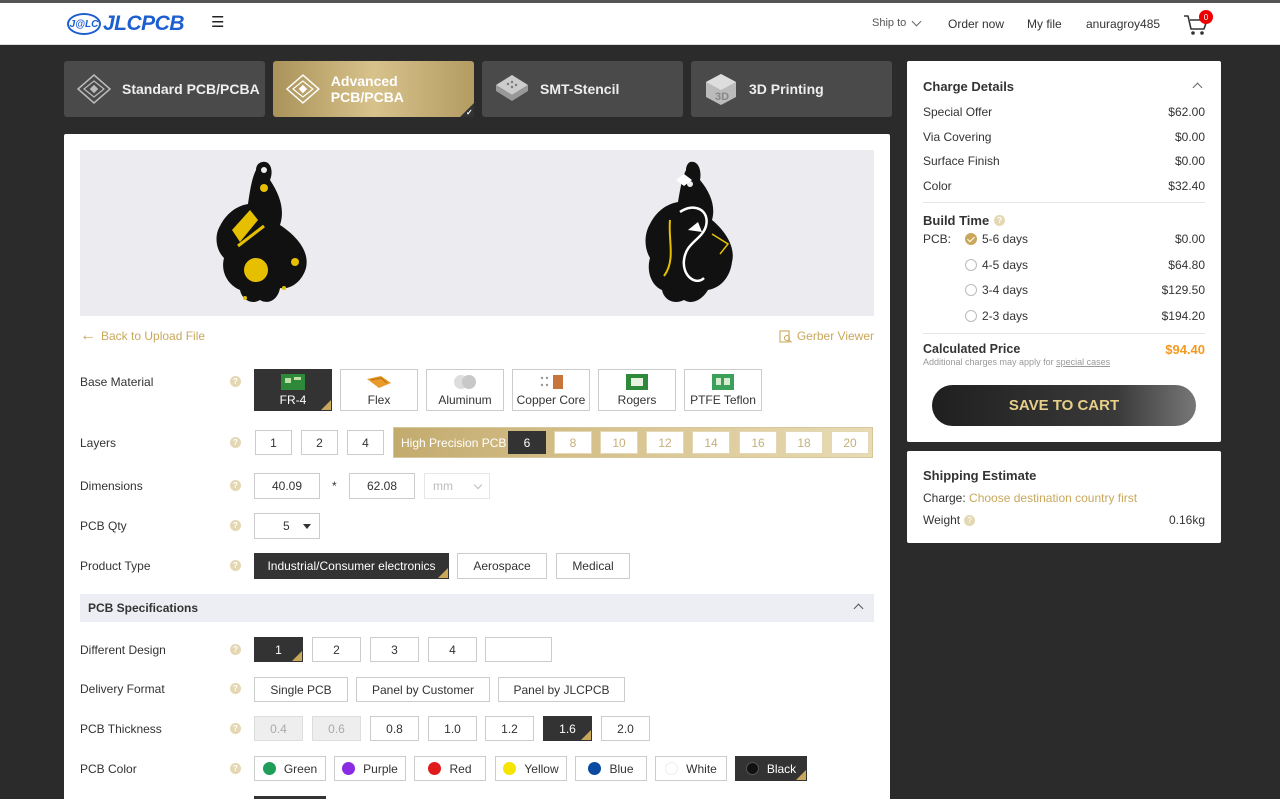 The height and width of the screenshot is (799, 1280). Describe the element at coordinates (144, 23) in the screenshot. I see `logo-text: JLCPCB` at that location.